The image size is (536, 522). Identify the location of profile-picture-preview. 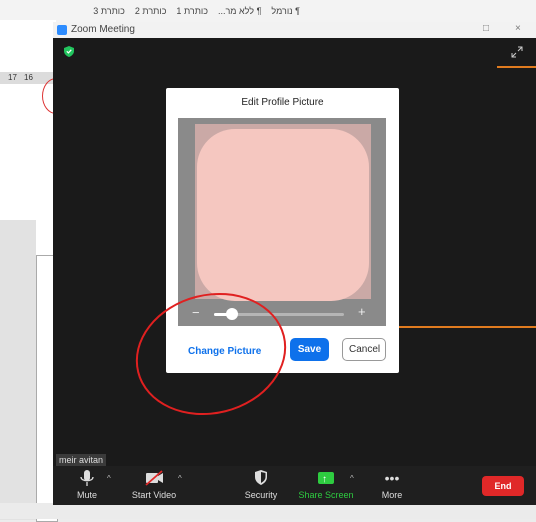
(283, 215).